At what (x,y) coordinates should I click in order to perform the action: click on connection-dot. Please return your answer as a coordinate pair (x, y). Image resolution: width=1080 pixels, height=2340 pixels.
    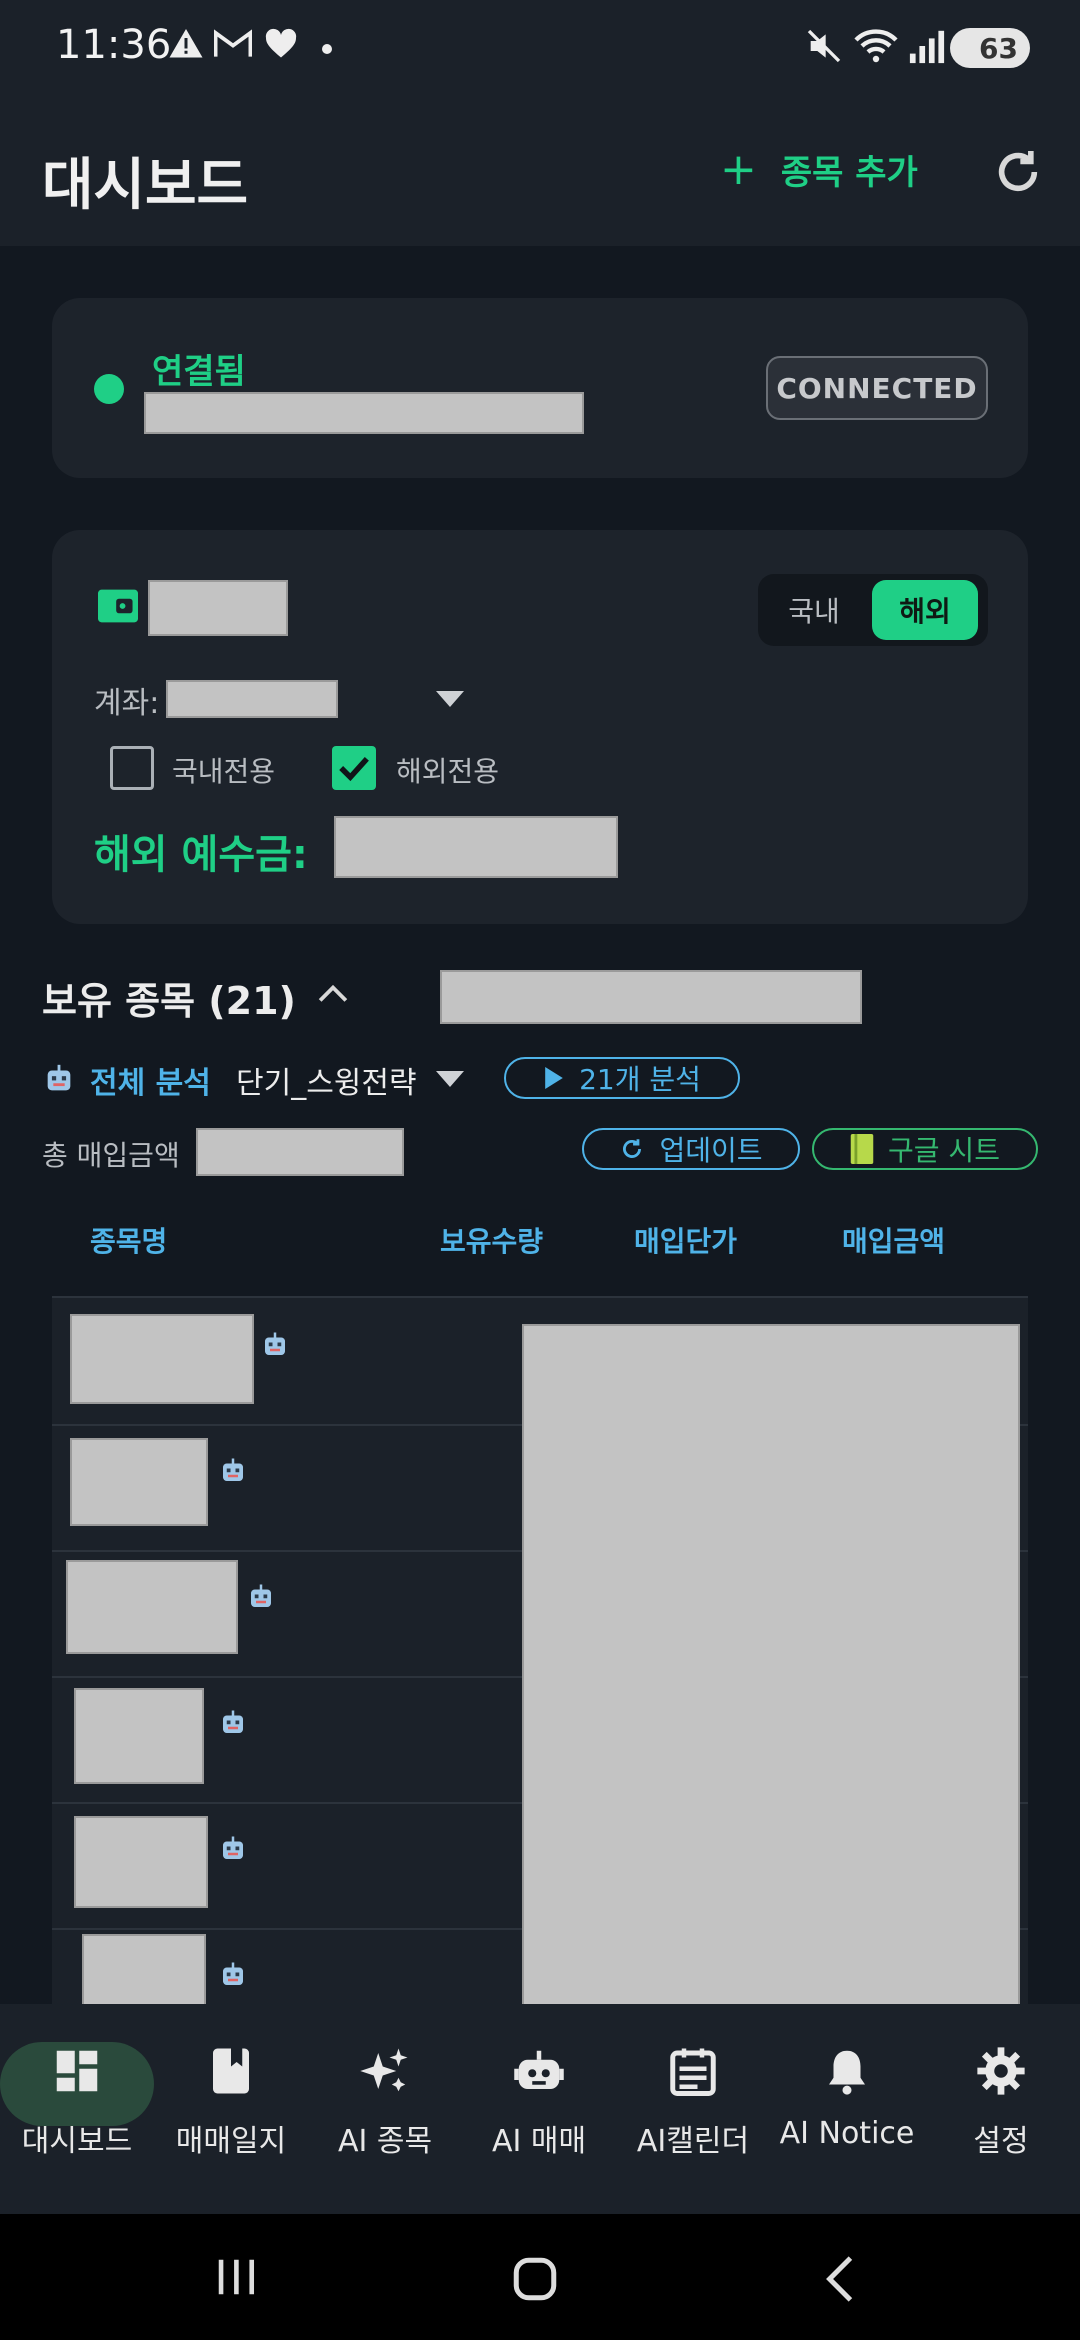
    Looking at the image, I should click on (109, 389).